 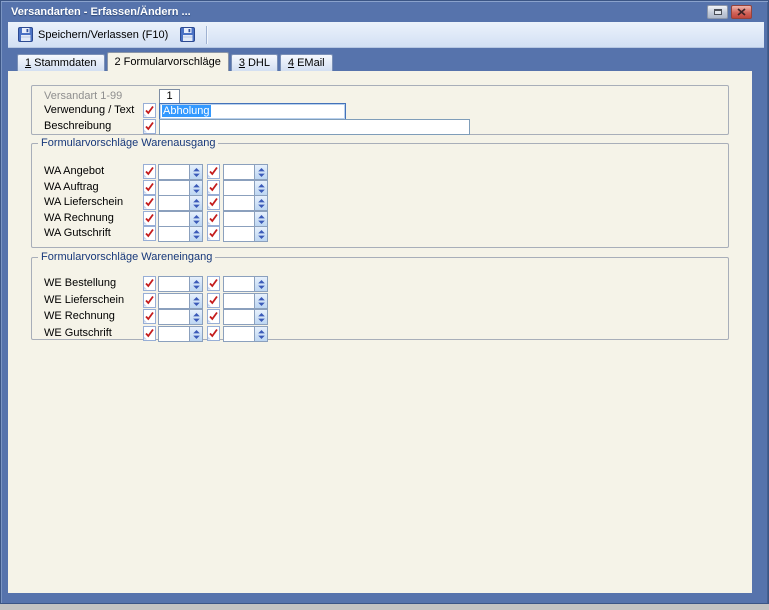 I want to click on save-exit-button: Speichern/Verlassen (F10), so click(x=93, y=34).